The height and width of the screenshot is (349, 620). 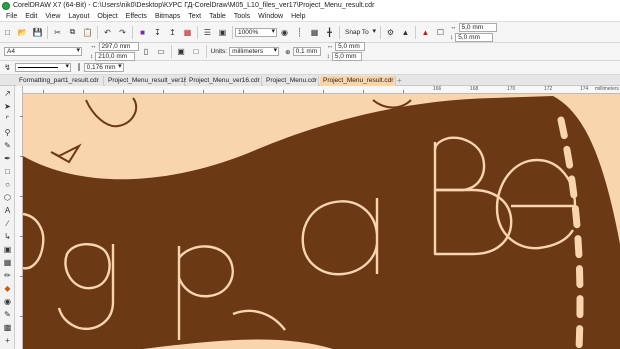 What do you see at coordinates (172, 32) in the screenshot?
I see `export-icon: ↥` at bounding box center [172, 32].